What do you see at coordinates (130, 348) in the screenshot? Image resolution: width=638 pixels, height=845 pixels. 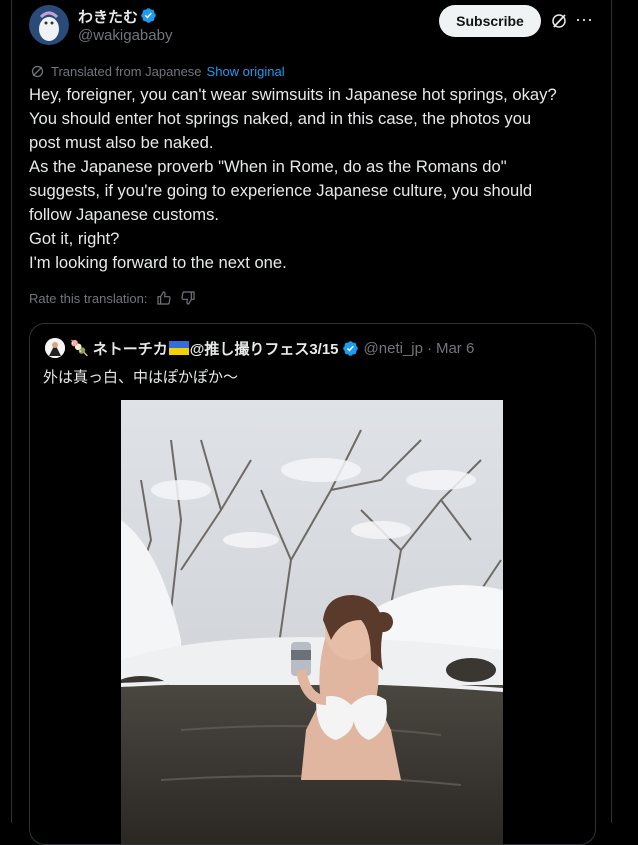 I see `quote-author-name: ネトーチカ` at bounding box center [130, 348].